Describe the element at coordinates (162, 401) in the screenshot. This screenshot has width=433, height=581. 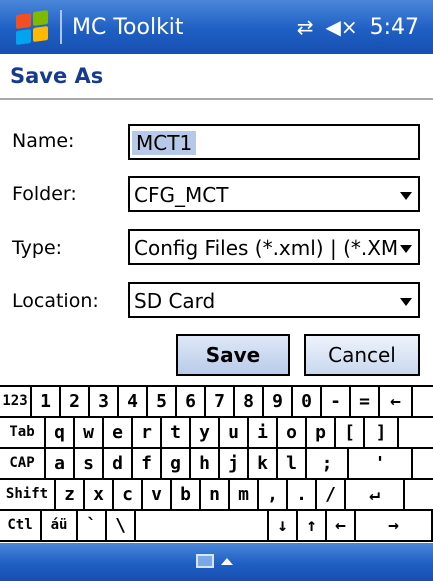
I see `key: 5` at that location.